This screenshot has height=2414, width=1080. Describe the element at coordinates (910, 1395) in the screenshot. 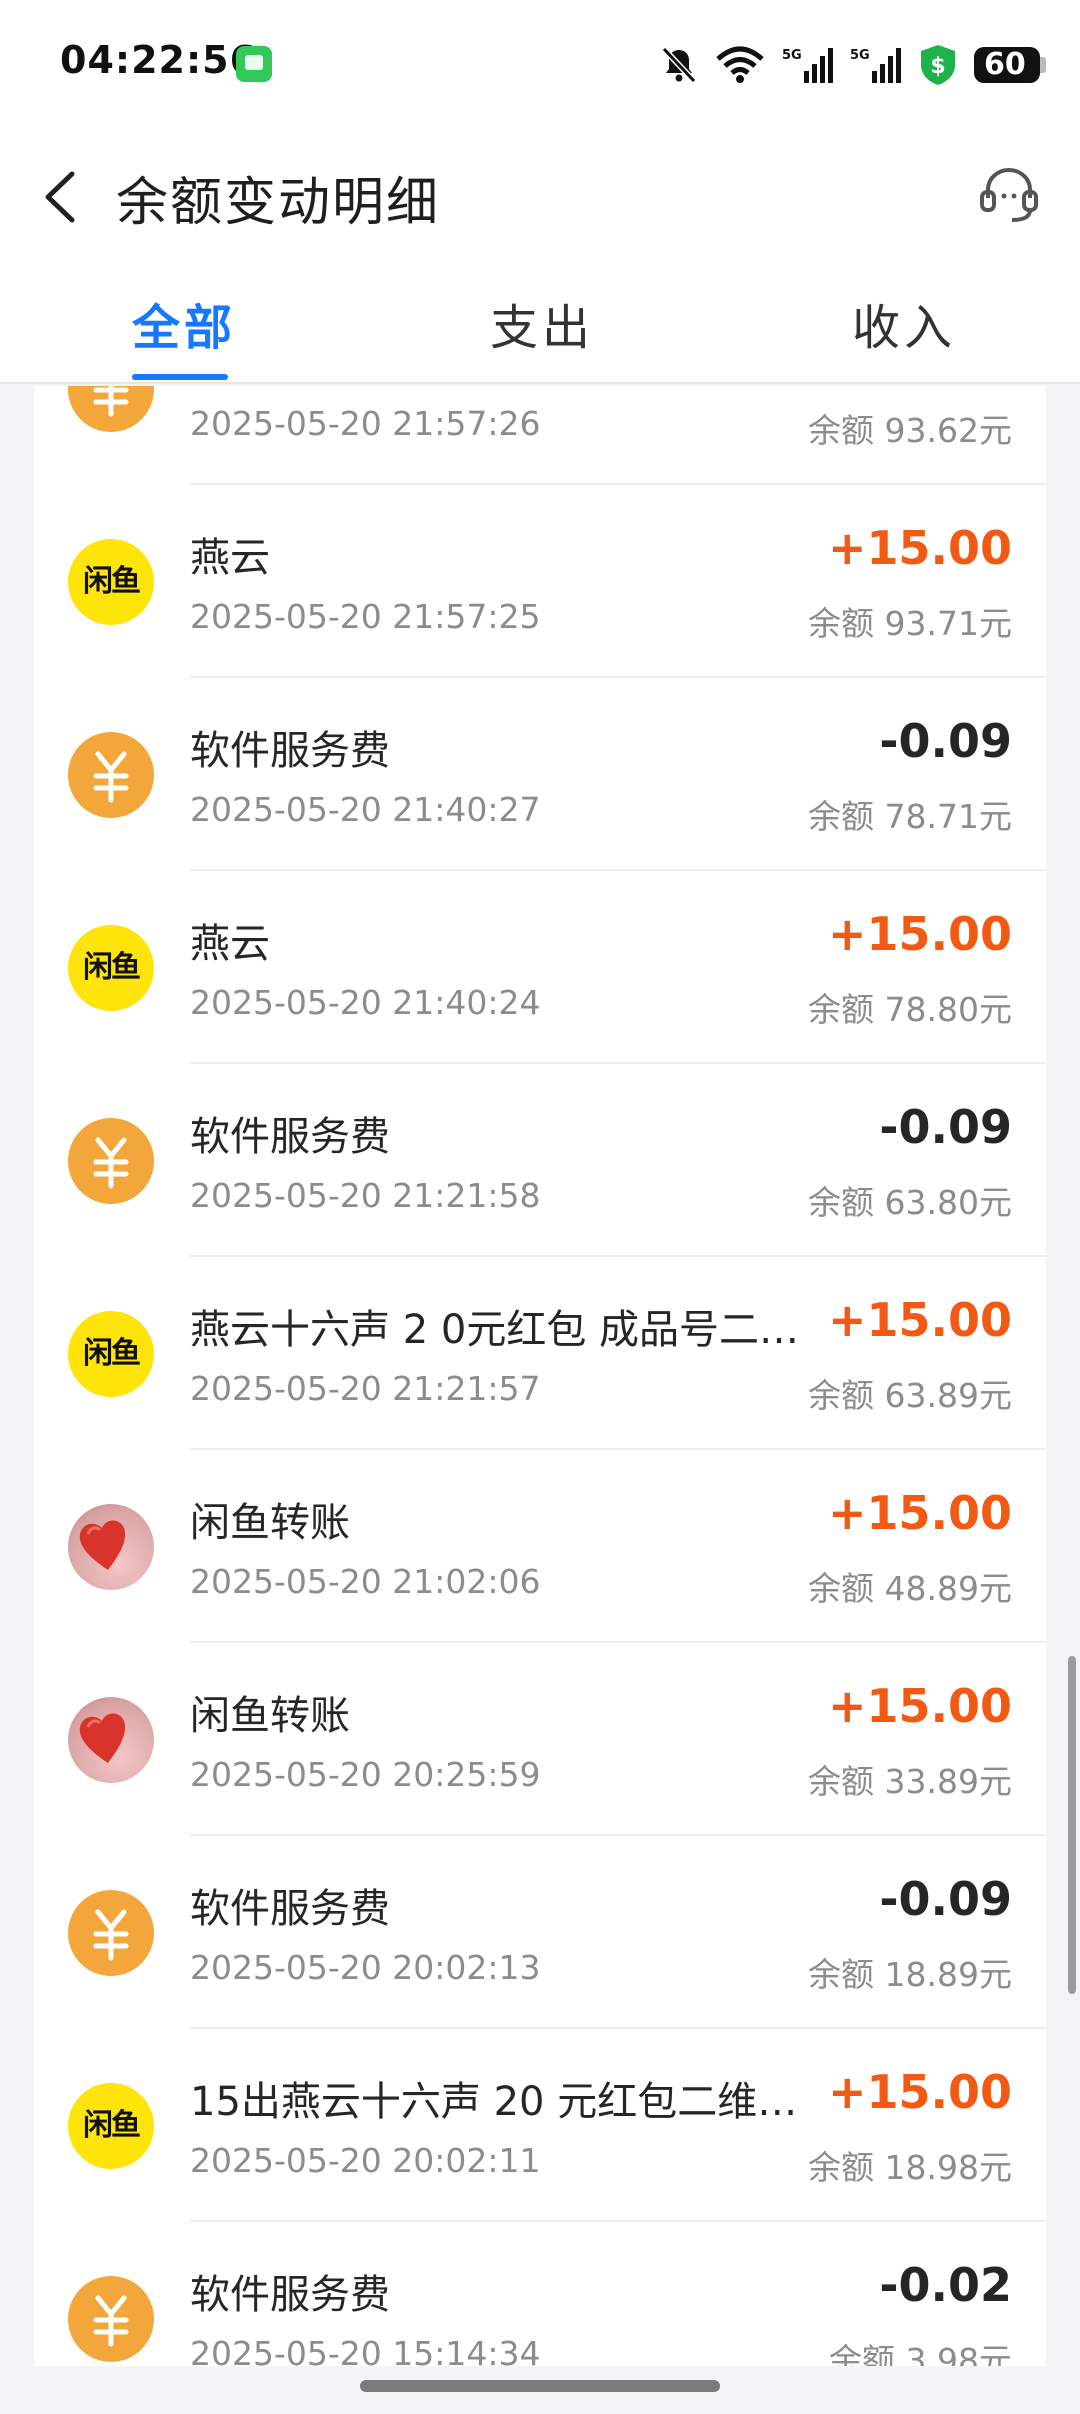

I see `balance-after: 余额 63.89元` at that location.